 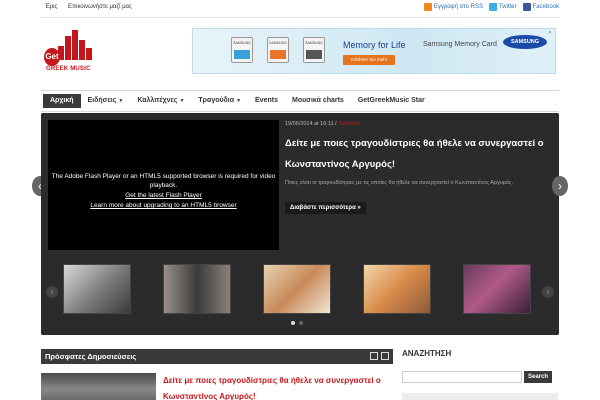 What do you see at coordinates (52, 57) in the screenshot?
I see `logo-mark: Get` at bounding box center [52, 57].